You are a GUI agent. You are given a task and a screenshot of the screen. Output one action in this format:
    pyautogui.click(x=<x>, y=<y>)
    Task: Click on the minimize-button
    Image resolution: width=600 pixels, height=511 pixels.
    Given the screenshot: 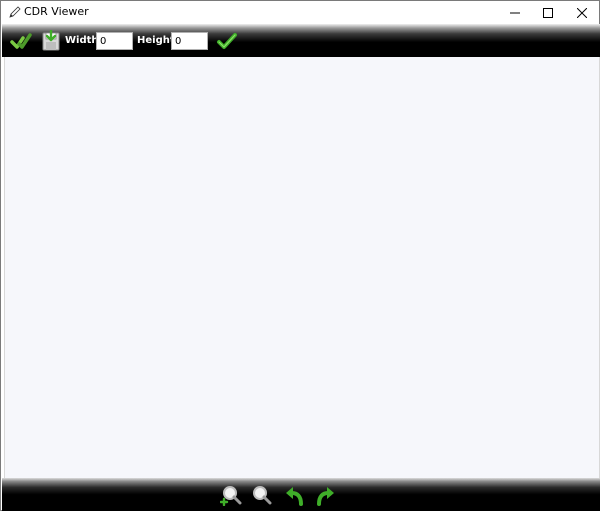 What is the action you would take?
    pyautogui.click(x=515, y=12)
    